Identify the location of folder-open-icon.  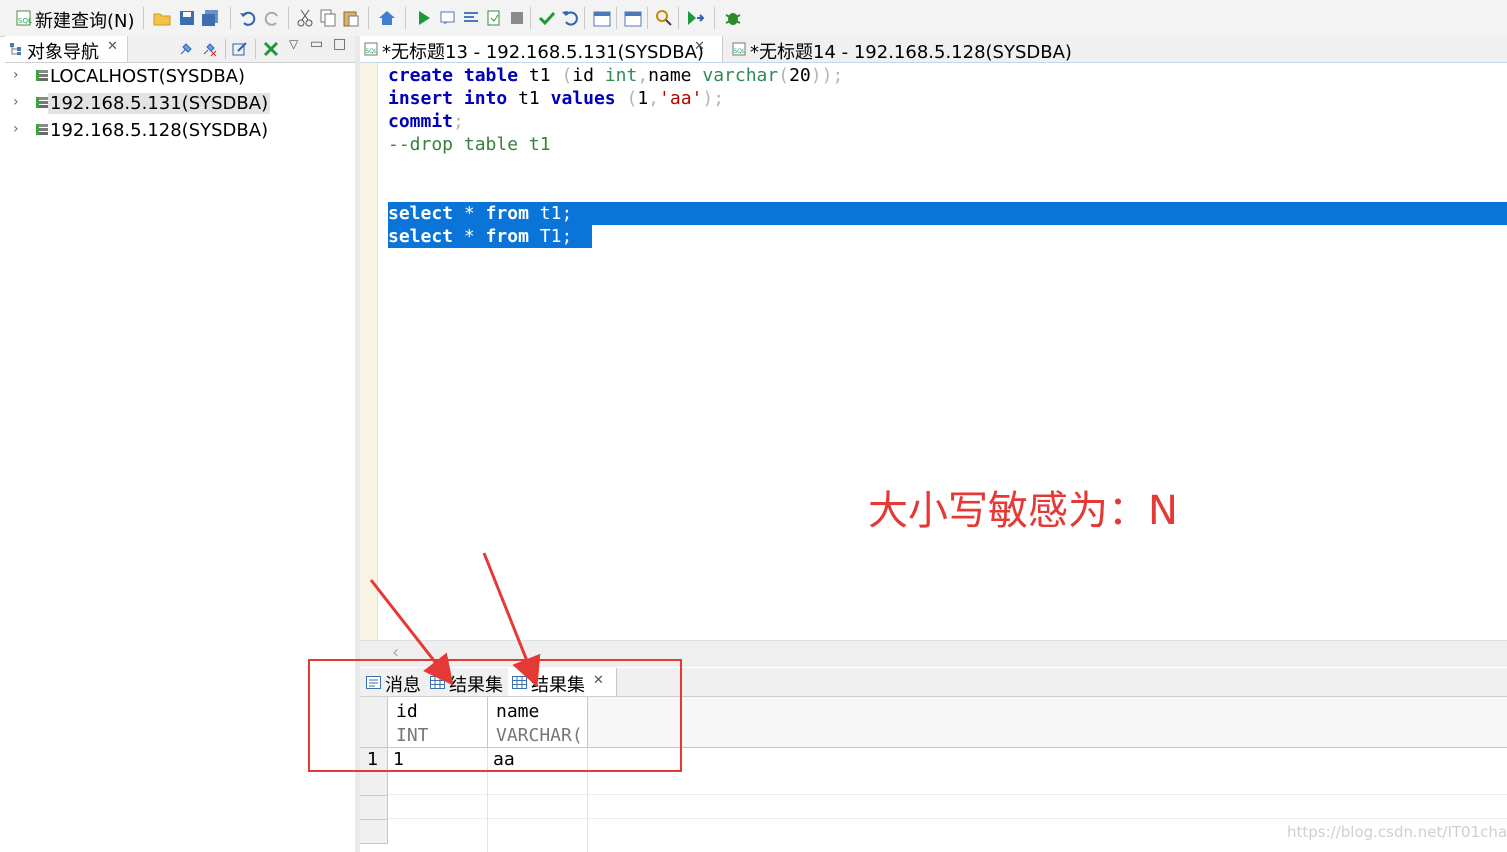
(162, 18).